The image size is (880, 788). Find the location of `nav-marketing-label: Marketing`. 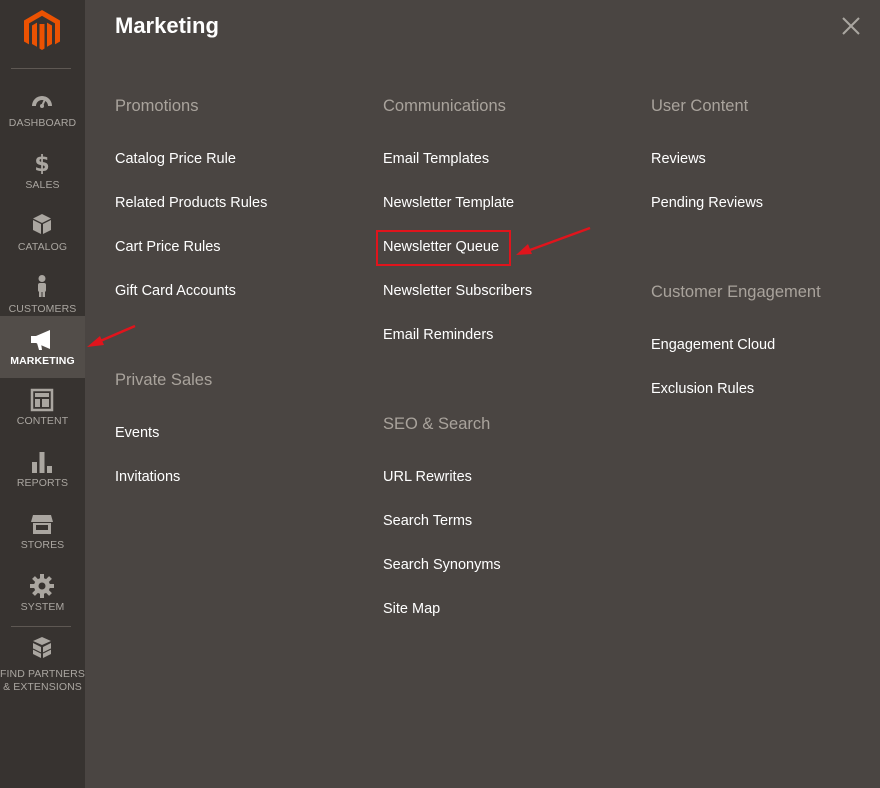

nav-marketing-label: Marketing is located at coordinates (42, 361).